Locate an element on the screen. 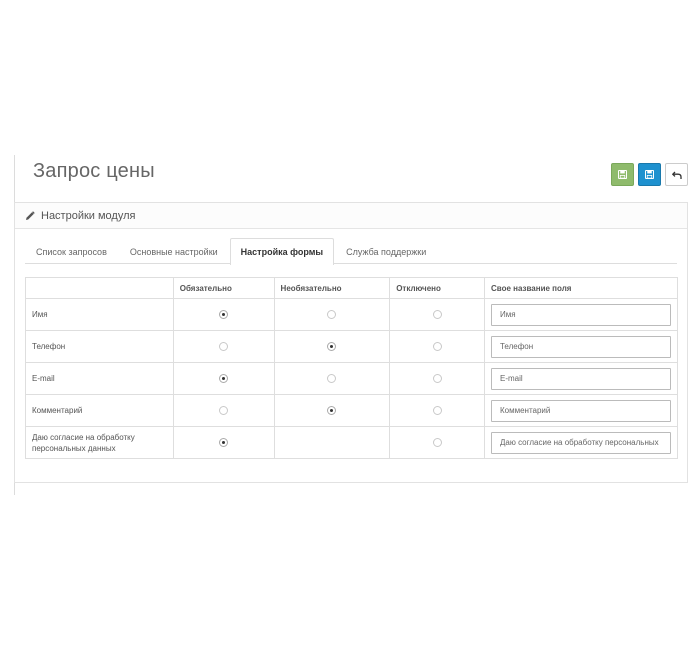 The height and width of the screenshot is (650, 700). table-row: Телефон Телефон is located at coordinates (352, 346).